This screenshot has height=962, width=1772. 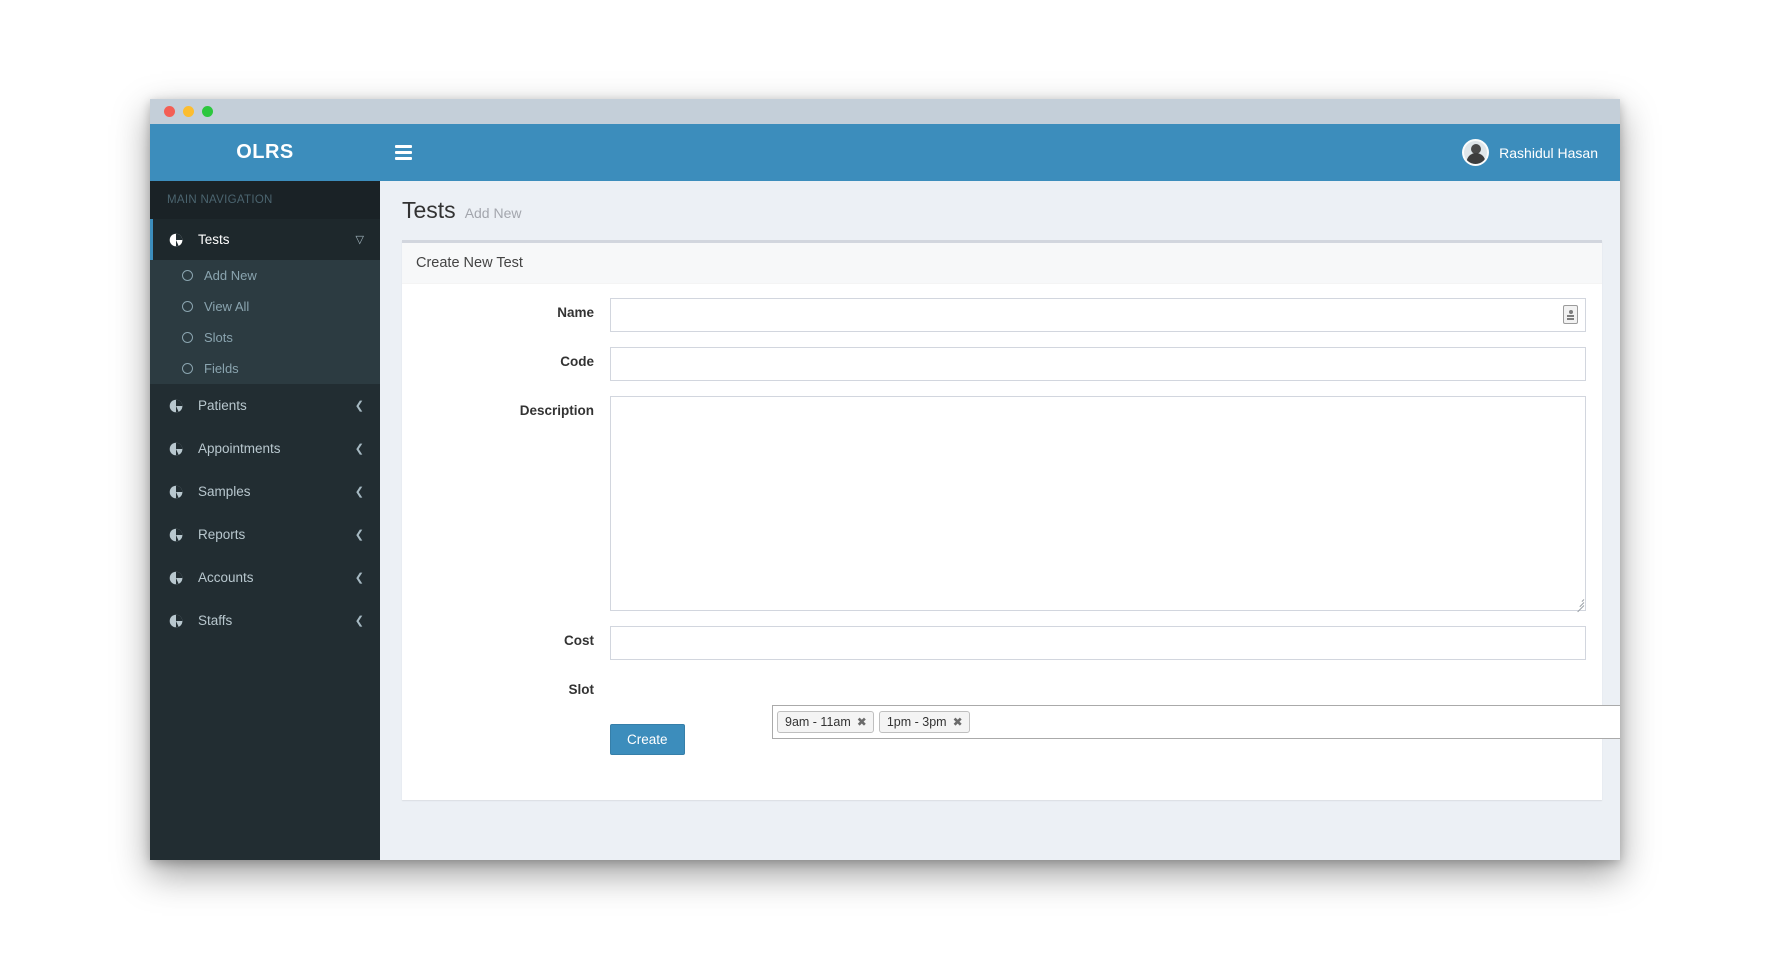 I want to click on sidebar-item-tests: Tests ▽, so click(x=265, y=239).